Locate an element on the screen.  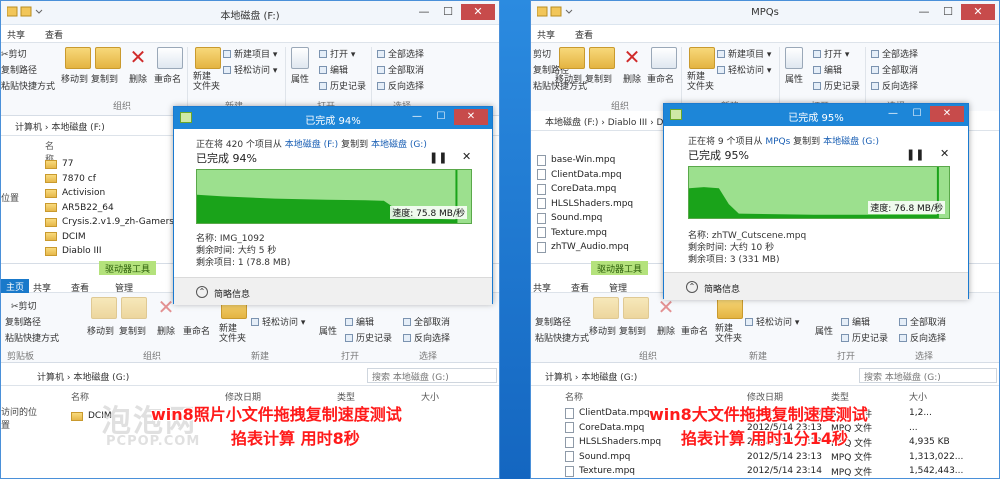
list-item: 7870 cf is located at coordinates (114, 179).